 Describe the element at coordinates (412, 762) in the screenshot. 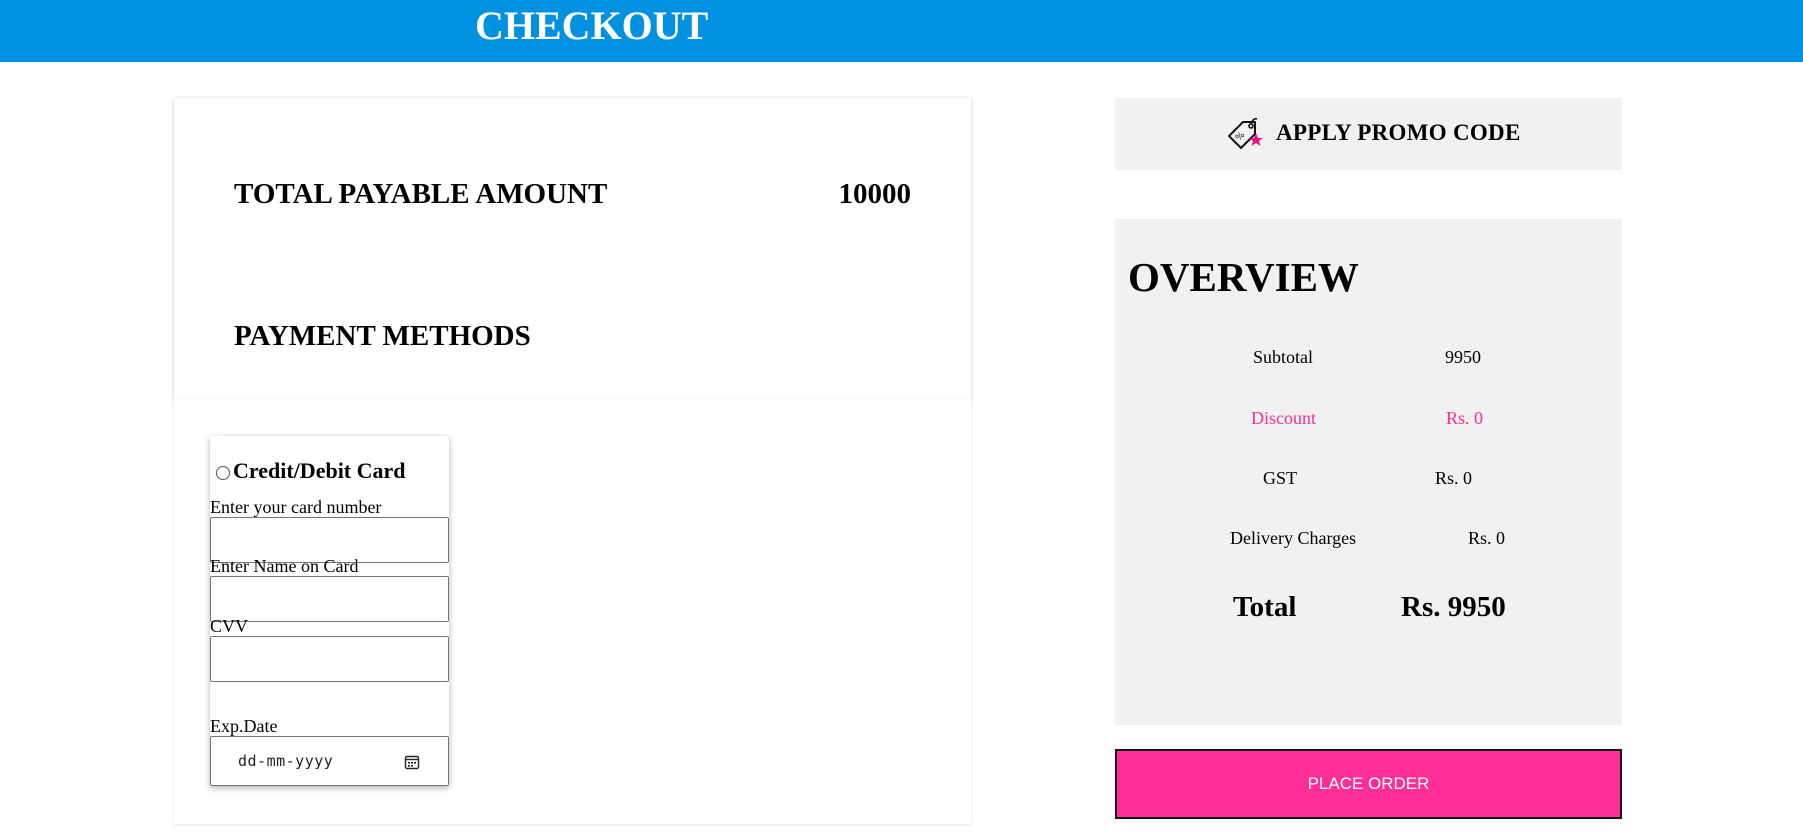

I see `calendar-icon` at that location.